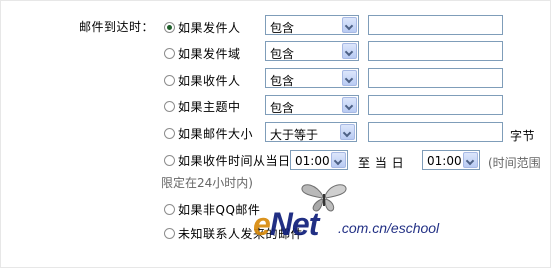 Image resolution: width=551 pixels, height=268 pixels. What do you see at coordinates (169, 27) in the screenshot?
I see `radio-sender` at bounding box center [169, 27].